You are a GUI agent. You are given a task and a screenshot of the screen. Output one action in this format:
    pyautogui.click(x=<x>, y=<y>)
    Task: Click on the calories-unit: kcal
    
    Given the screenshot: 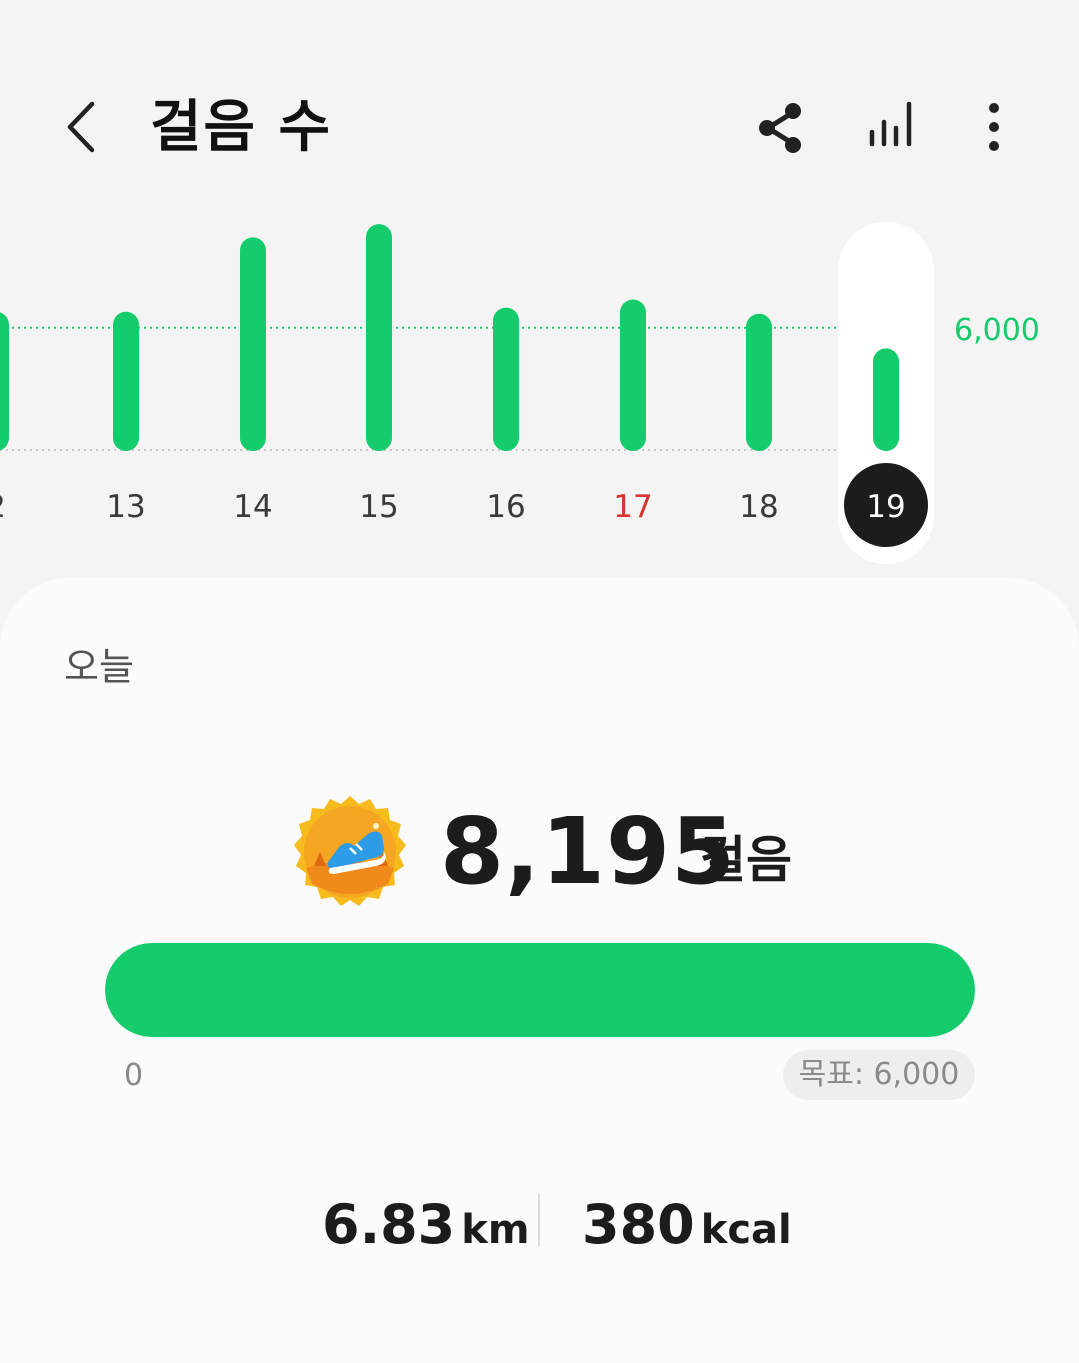 What is the action you would take?
    pyautogui.click(x=746, y=1230)
    